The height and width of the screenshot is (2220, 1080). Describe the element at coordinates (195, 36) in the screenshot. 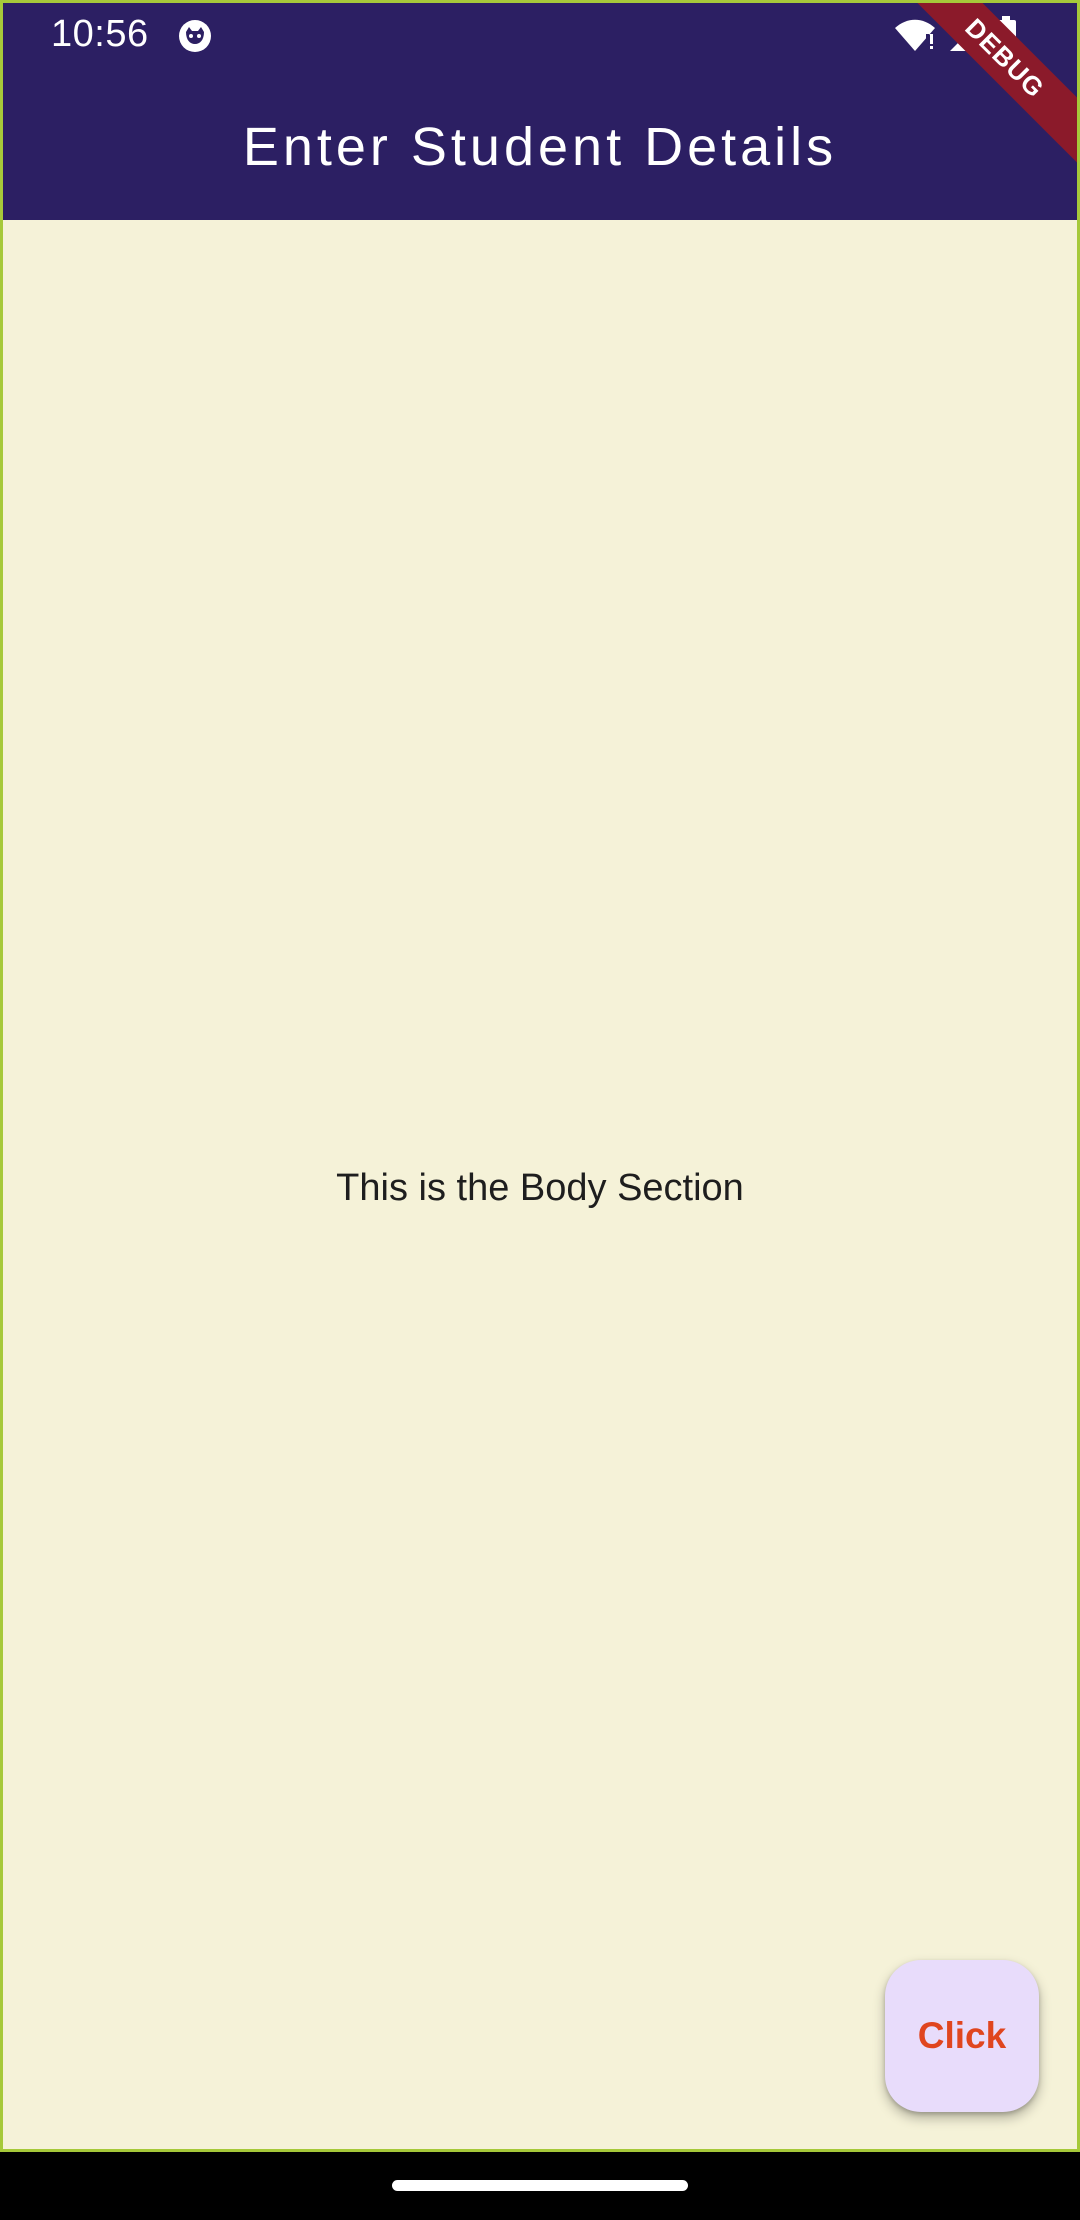

I see `app-notification-icon` at that location.